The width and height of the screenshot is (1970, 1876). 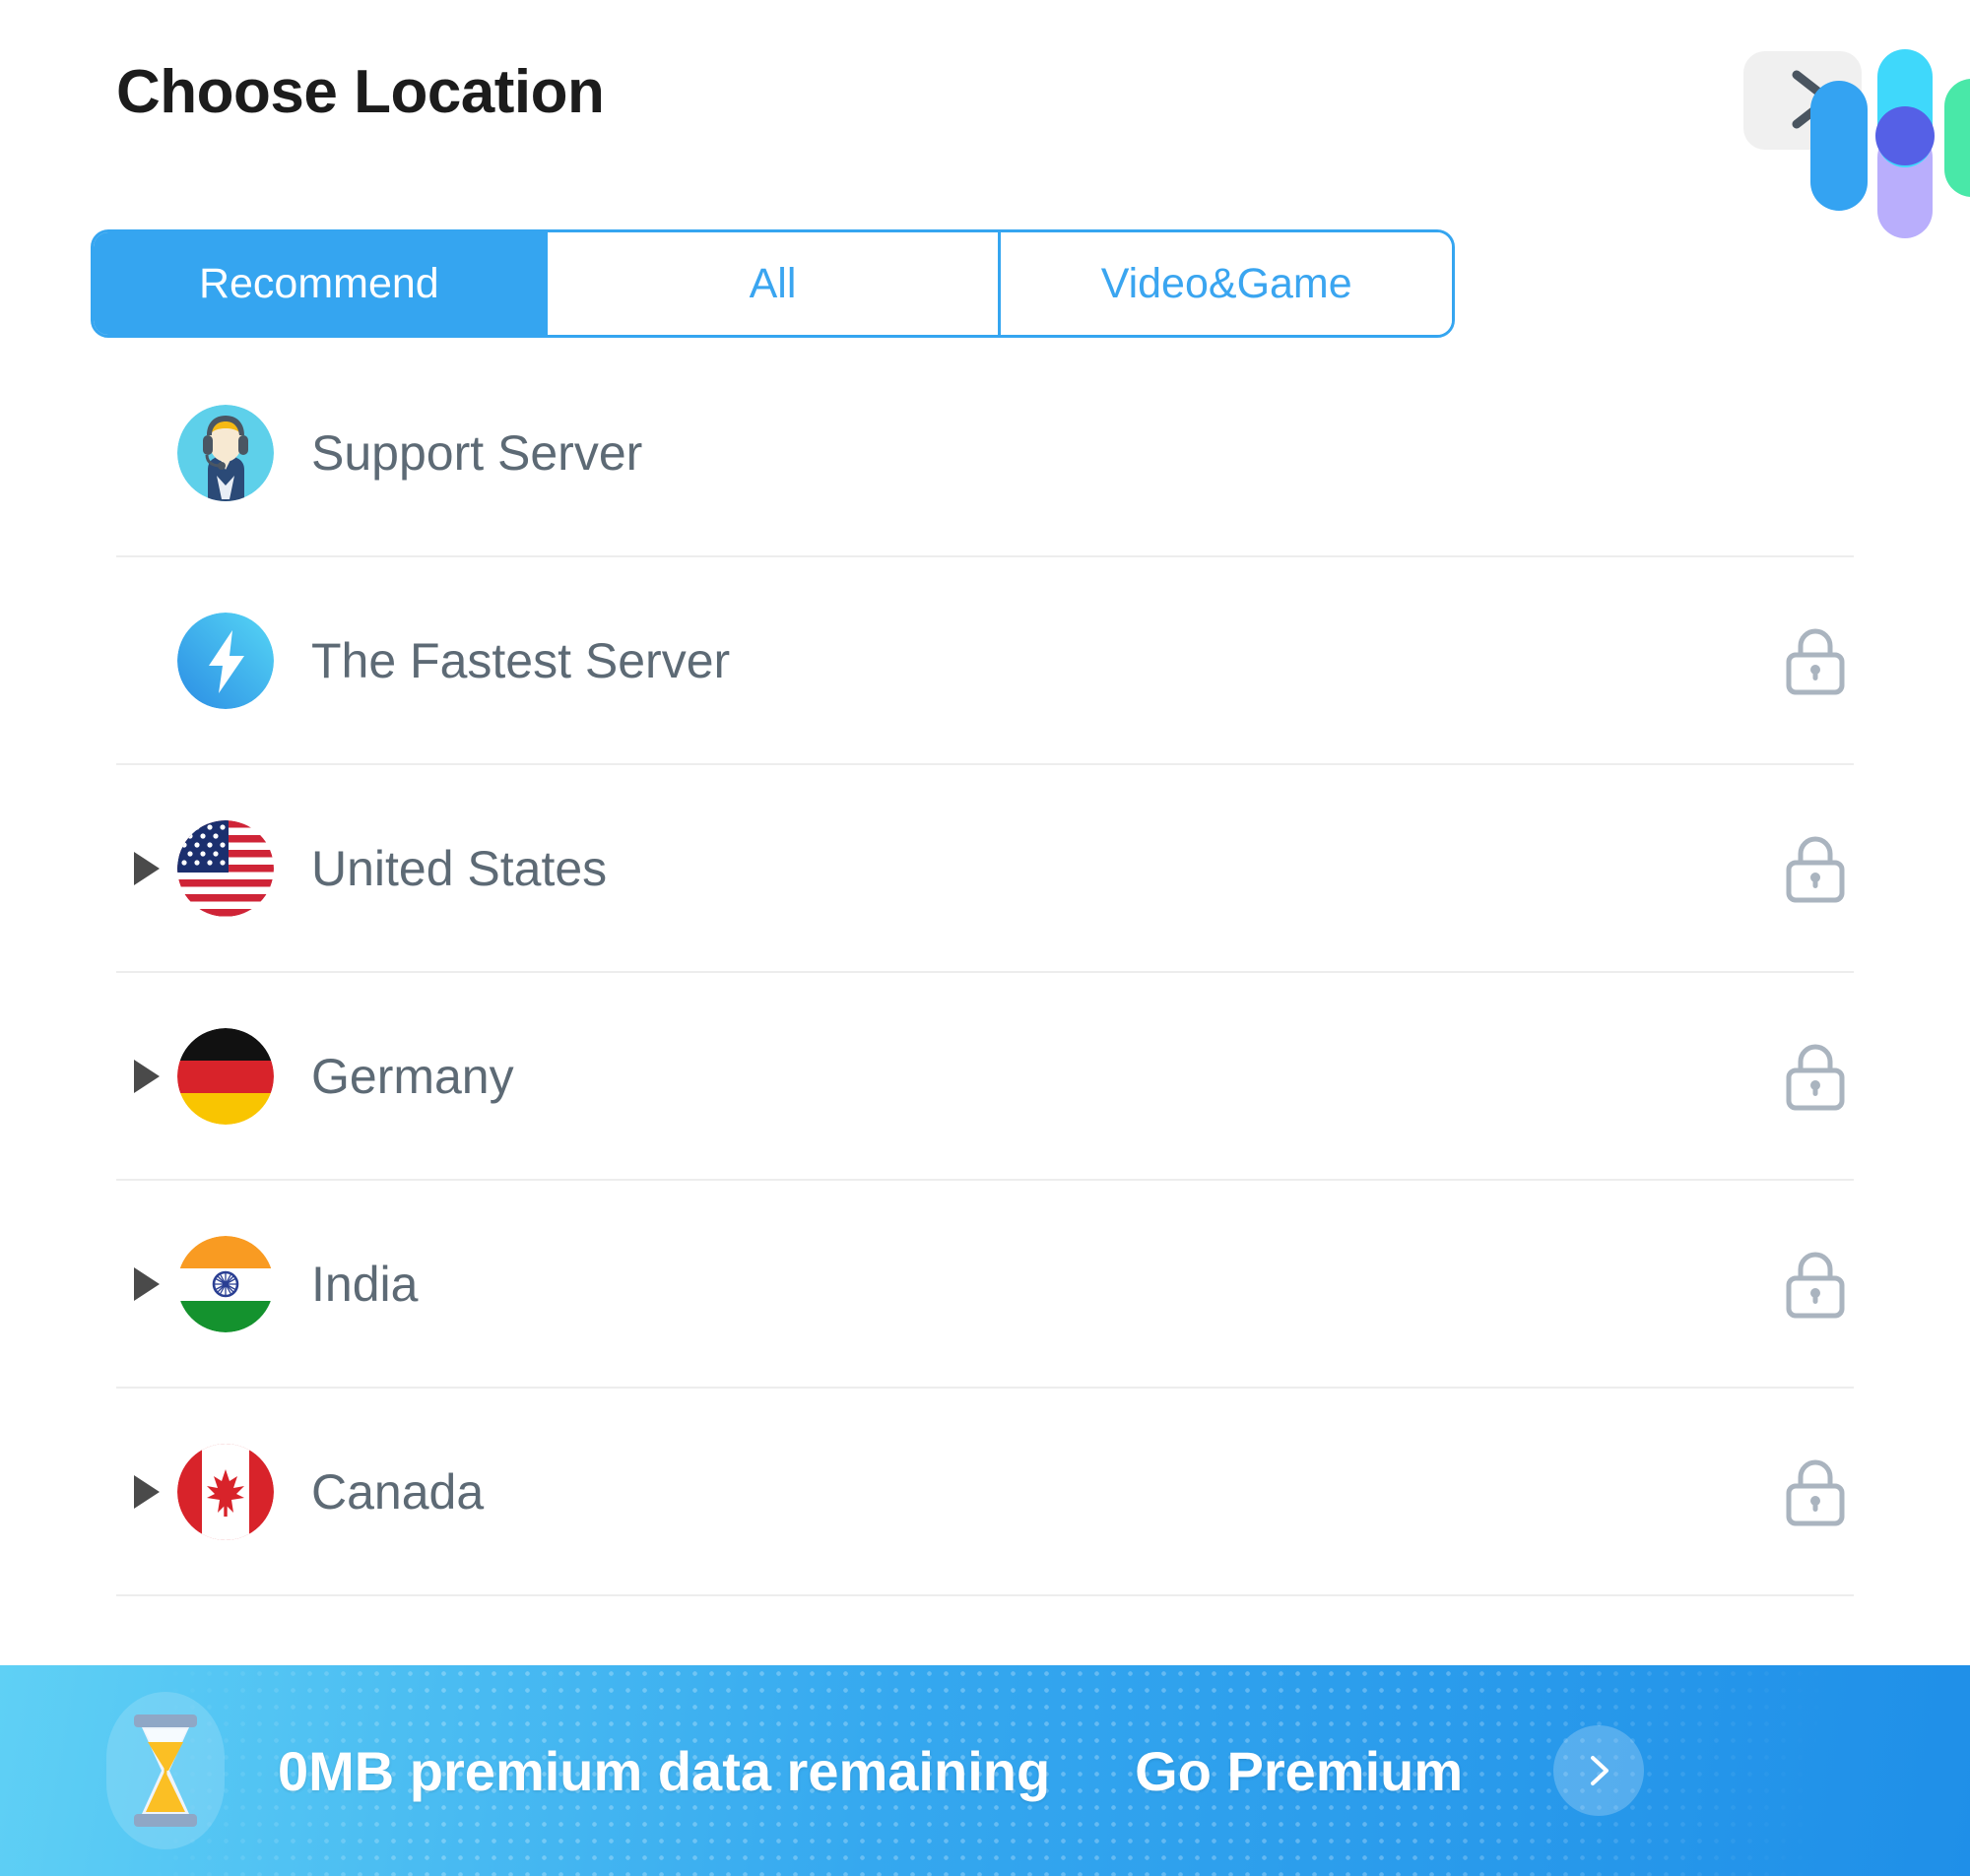 I want to click on flag-de-icon, so click(x=225, y=1076).